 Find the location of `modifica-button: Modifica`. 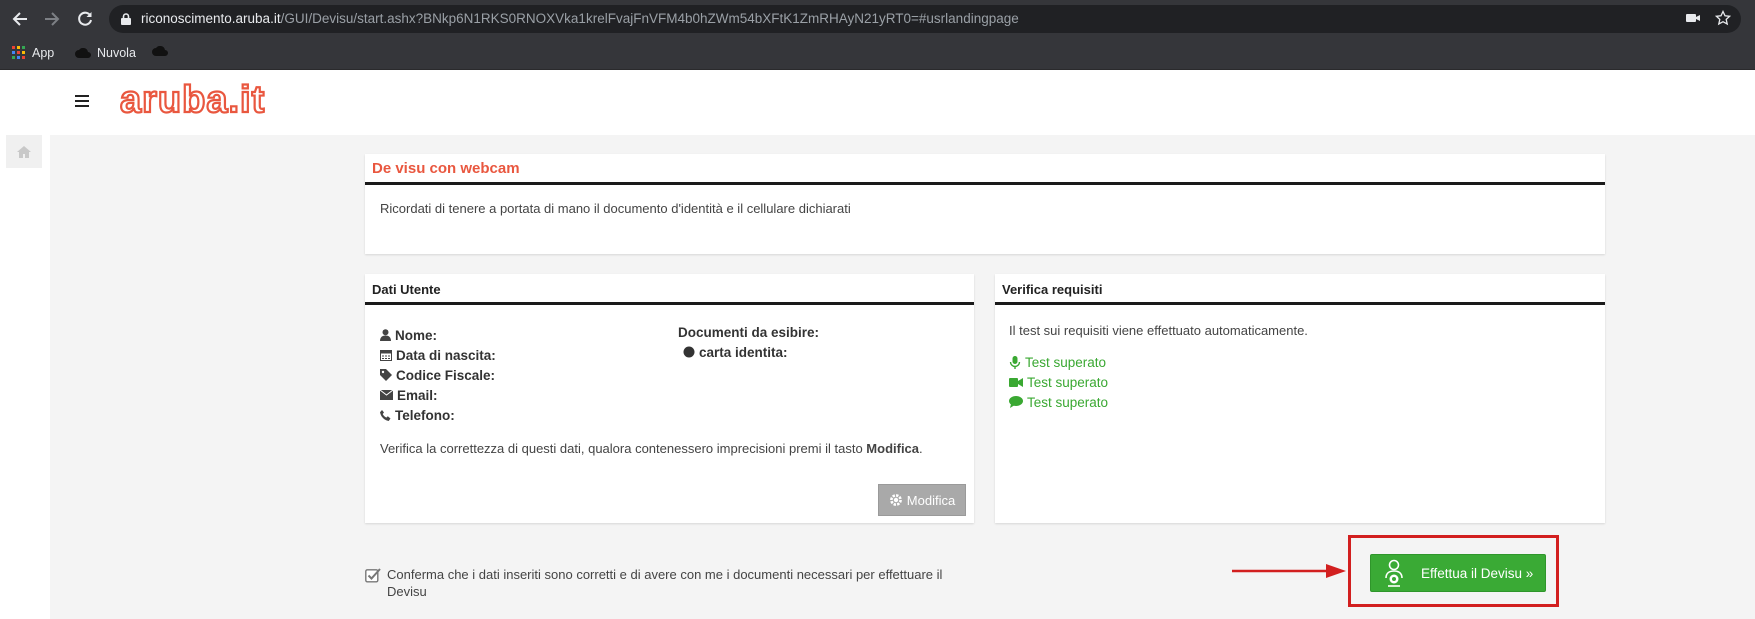

modifica-button: Modifica is located at coordinates (922, 500).